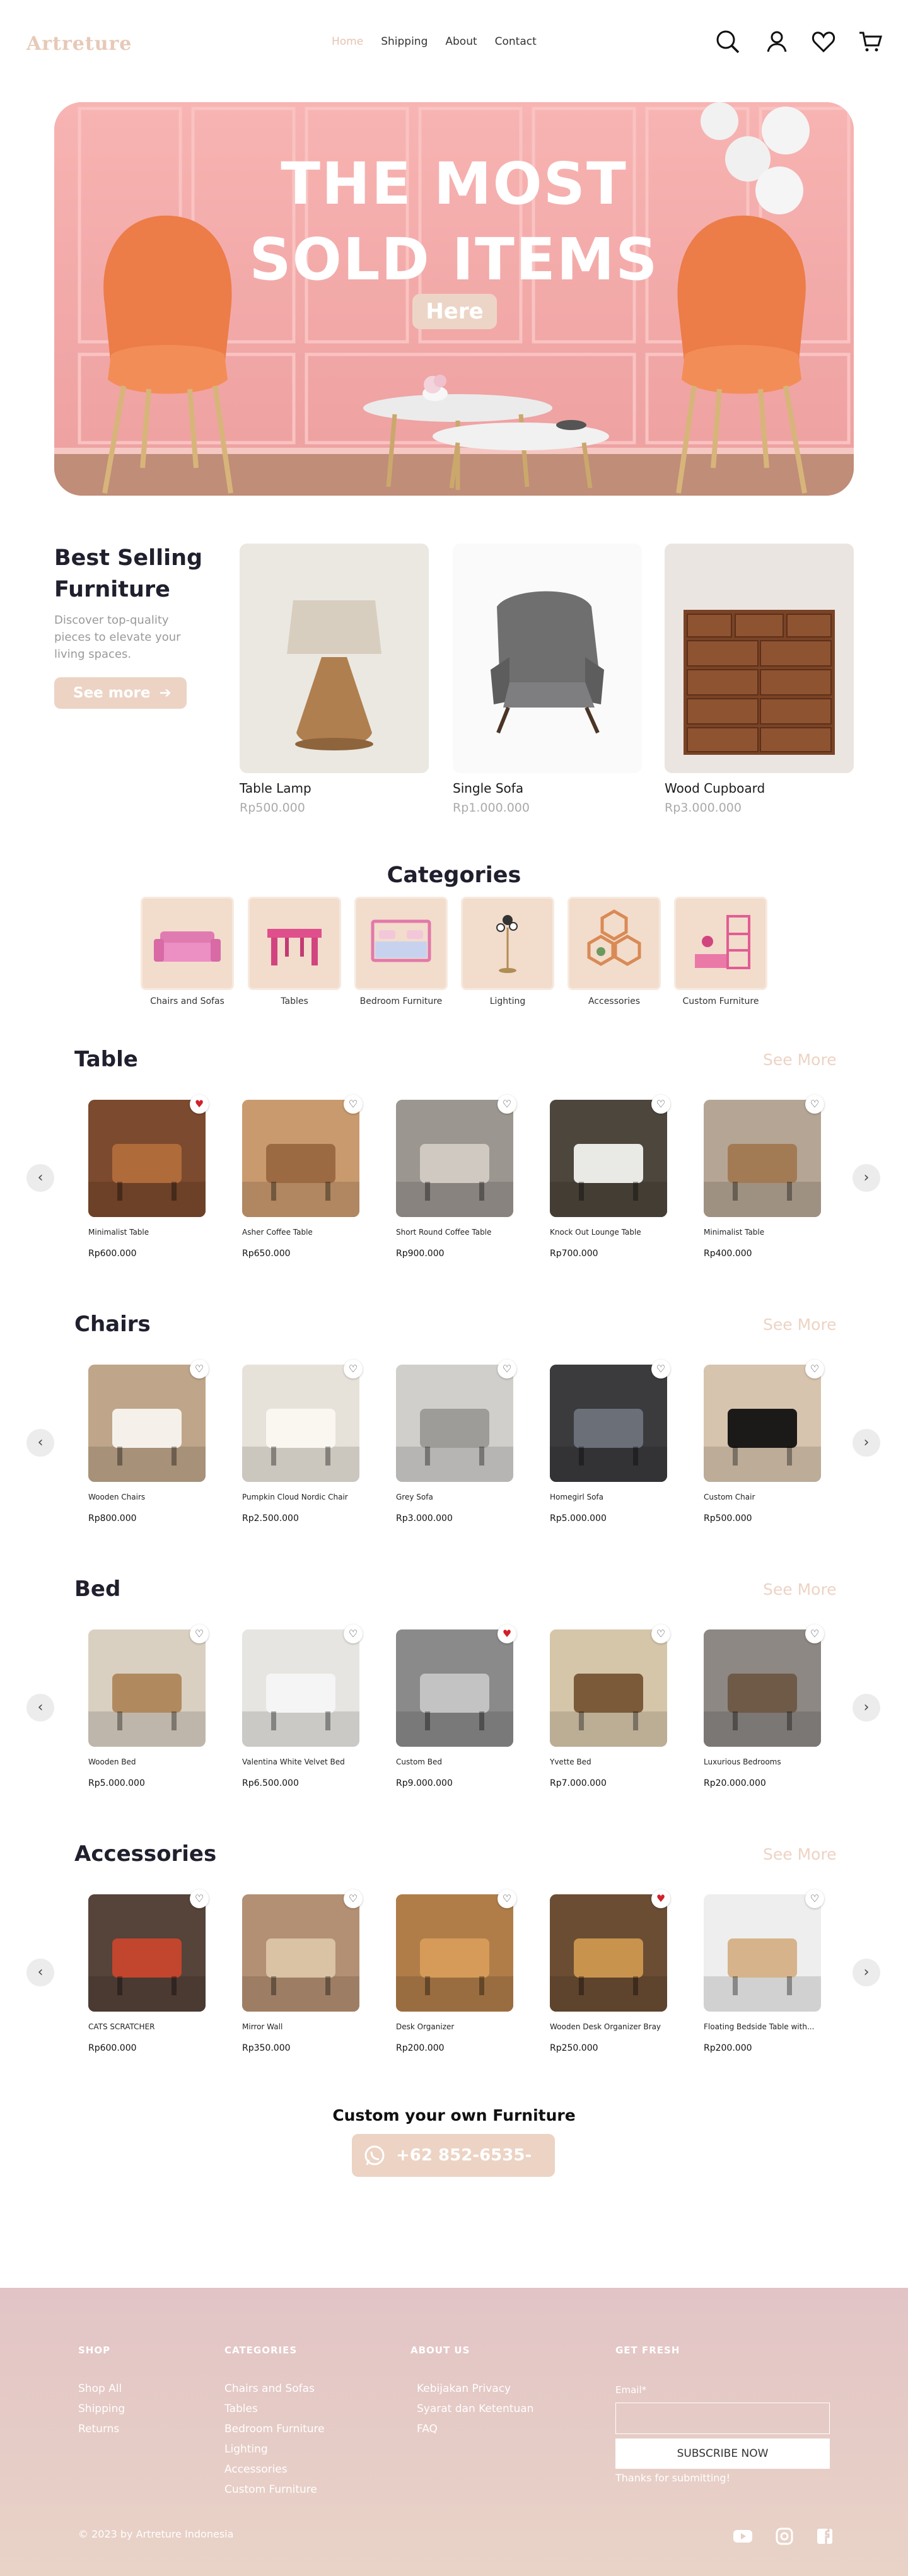 The width and height of the screenshot is (908, 2576). What do you see at coordinates (401, 944) in the screenshot?
I see `category-bedroom` at bounding box center [401, 944].